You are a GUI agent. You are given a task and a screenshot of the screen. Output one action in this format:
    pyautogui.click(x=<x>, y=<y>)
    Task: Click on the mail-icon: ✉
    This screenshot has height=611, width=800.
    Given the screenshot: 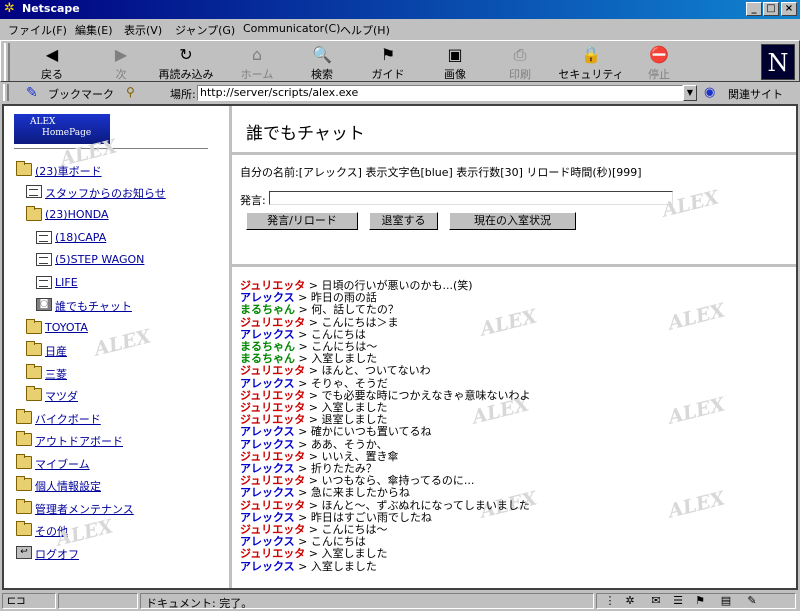 What is the action you would take?
    pyautogui.click(x=656, y=601)
    